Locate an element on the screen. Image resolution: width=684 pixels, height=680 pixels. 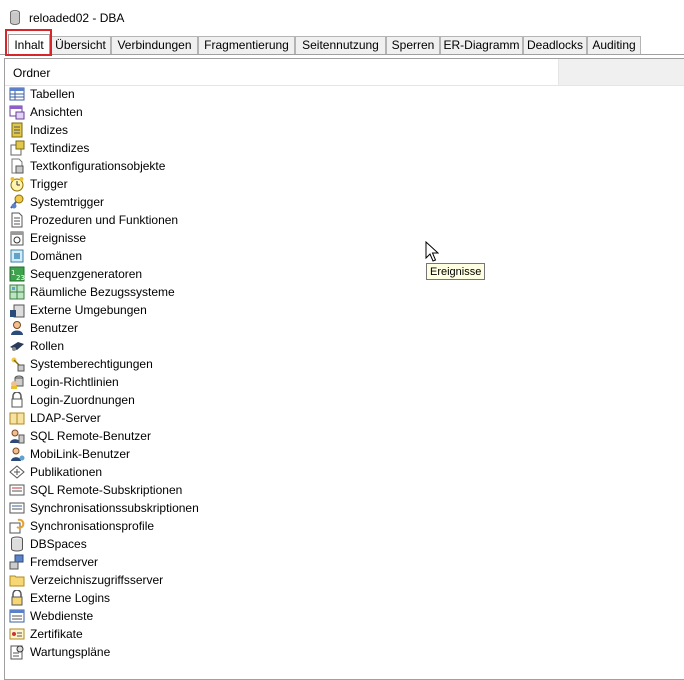
tab-seitennutzung: Seitennutzung is located at coordinates (340, 45).